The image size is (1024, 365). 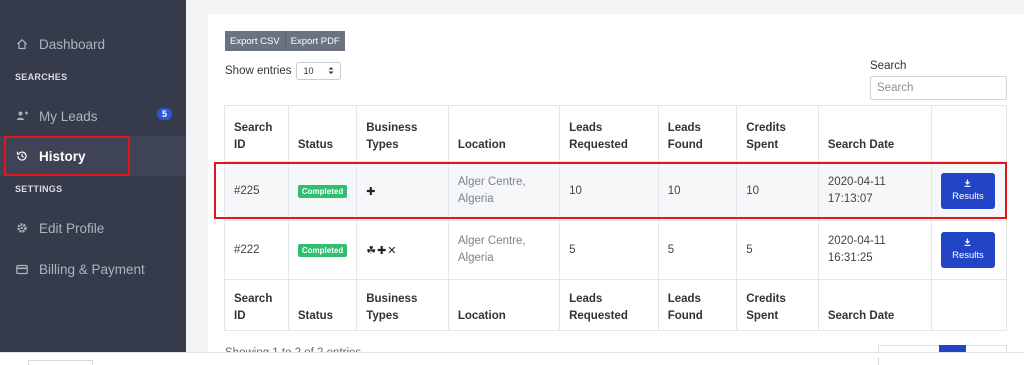 What do you see at coordinates (258, 71) in the screenshot?
I see `show-entries-label: Show entries` at bounding box center [258, 71].